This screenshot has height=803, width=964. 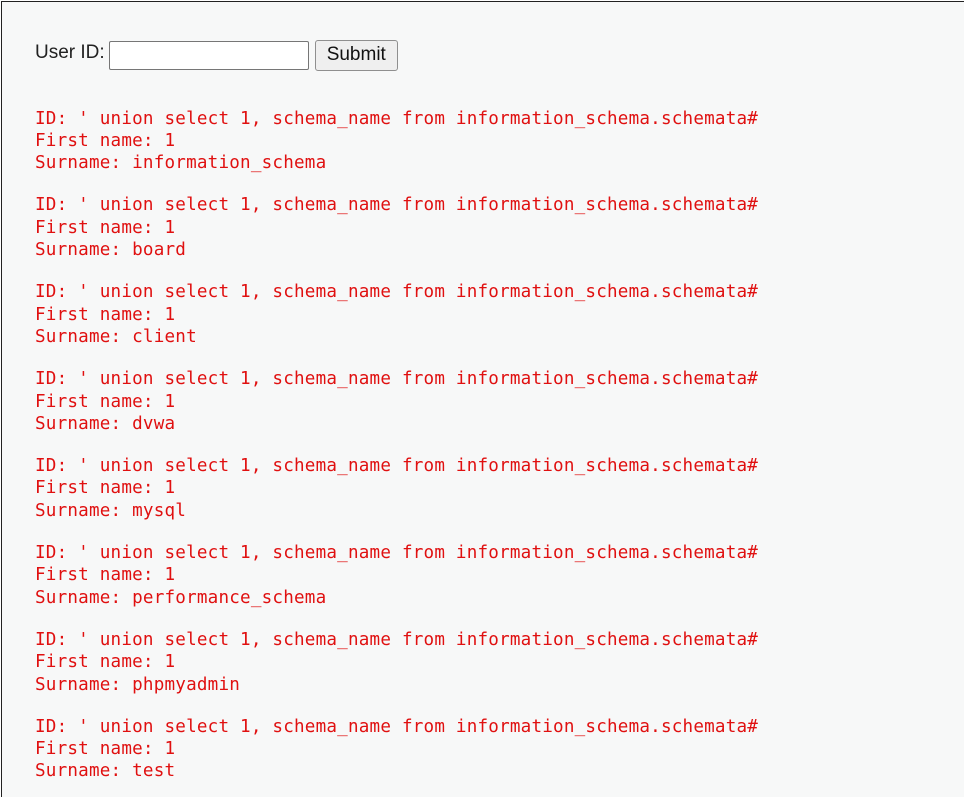 I want to click on result-surname-line: Surname: board, so click(x=111, y=250).